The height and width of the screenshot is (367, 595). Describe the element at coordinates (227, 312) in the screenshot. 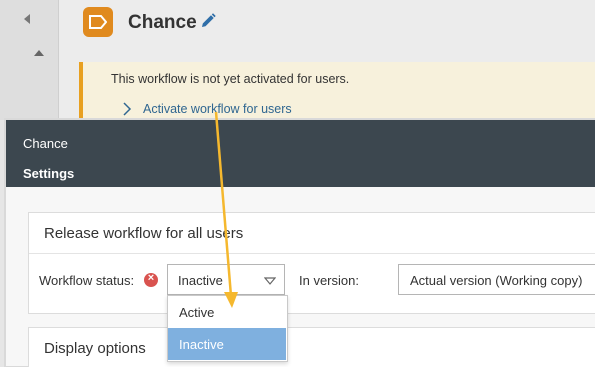

I see `status-option-active: Active` at that location.